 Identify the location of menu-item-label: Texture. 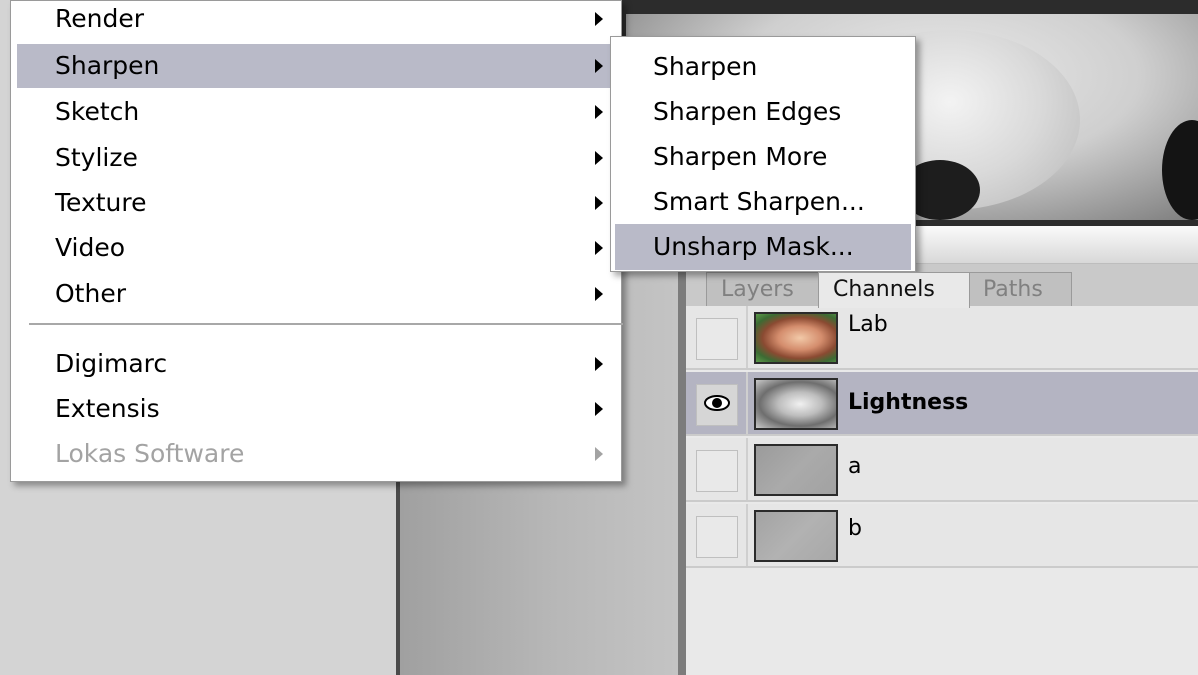
(101, 202).